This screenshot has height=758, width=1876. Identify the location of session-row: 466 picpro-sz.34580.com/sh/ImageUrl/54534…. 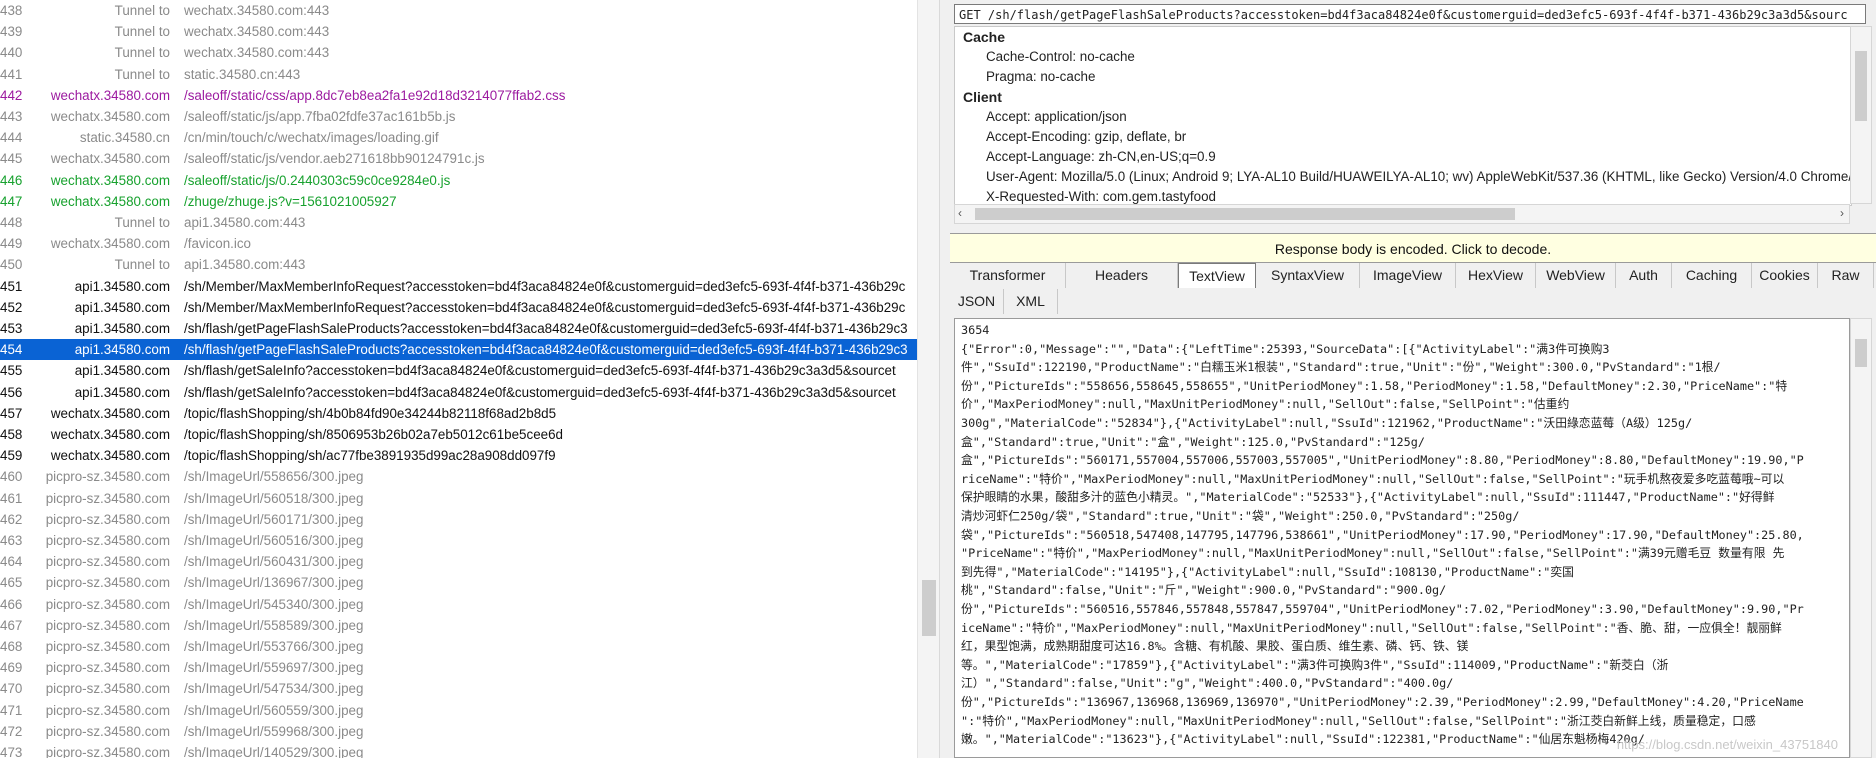
(458, 604).